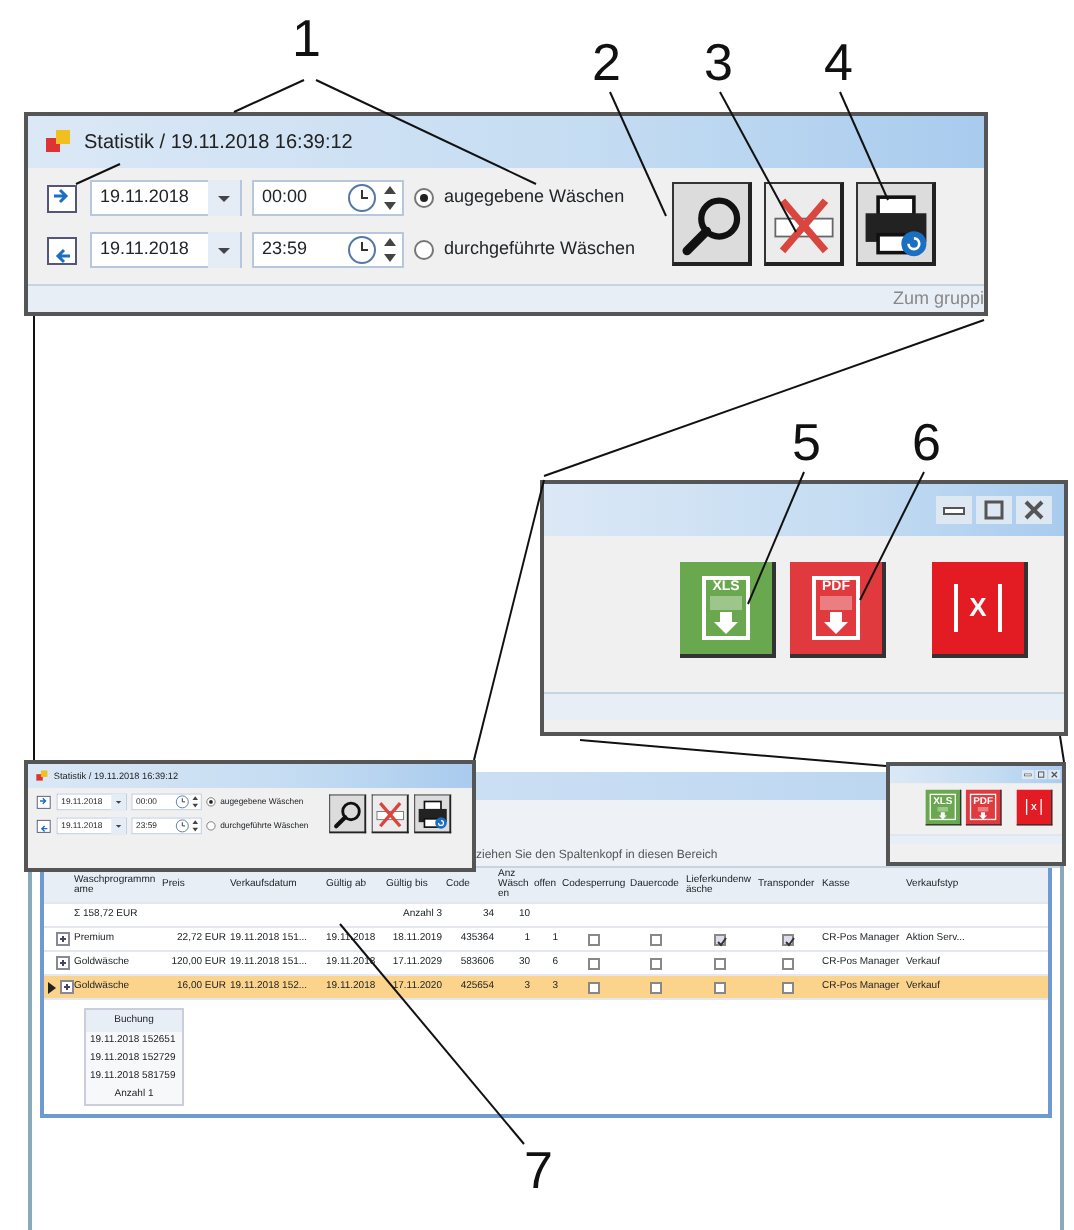 Image resolution: width=1074 pixels, height=1230 pixels. Describe the element at coordinates (306, 38) in the screenshot. I see `callout-number: 1` at that location.